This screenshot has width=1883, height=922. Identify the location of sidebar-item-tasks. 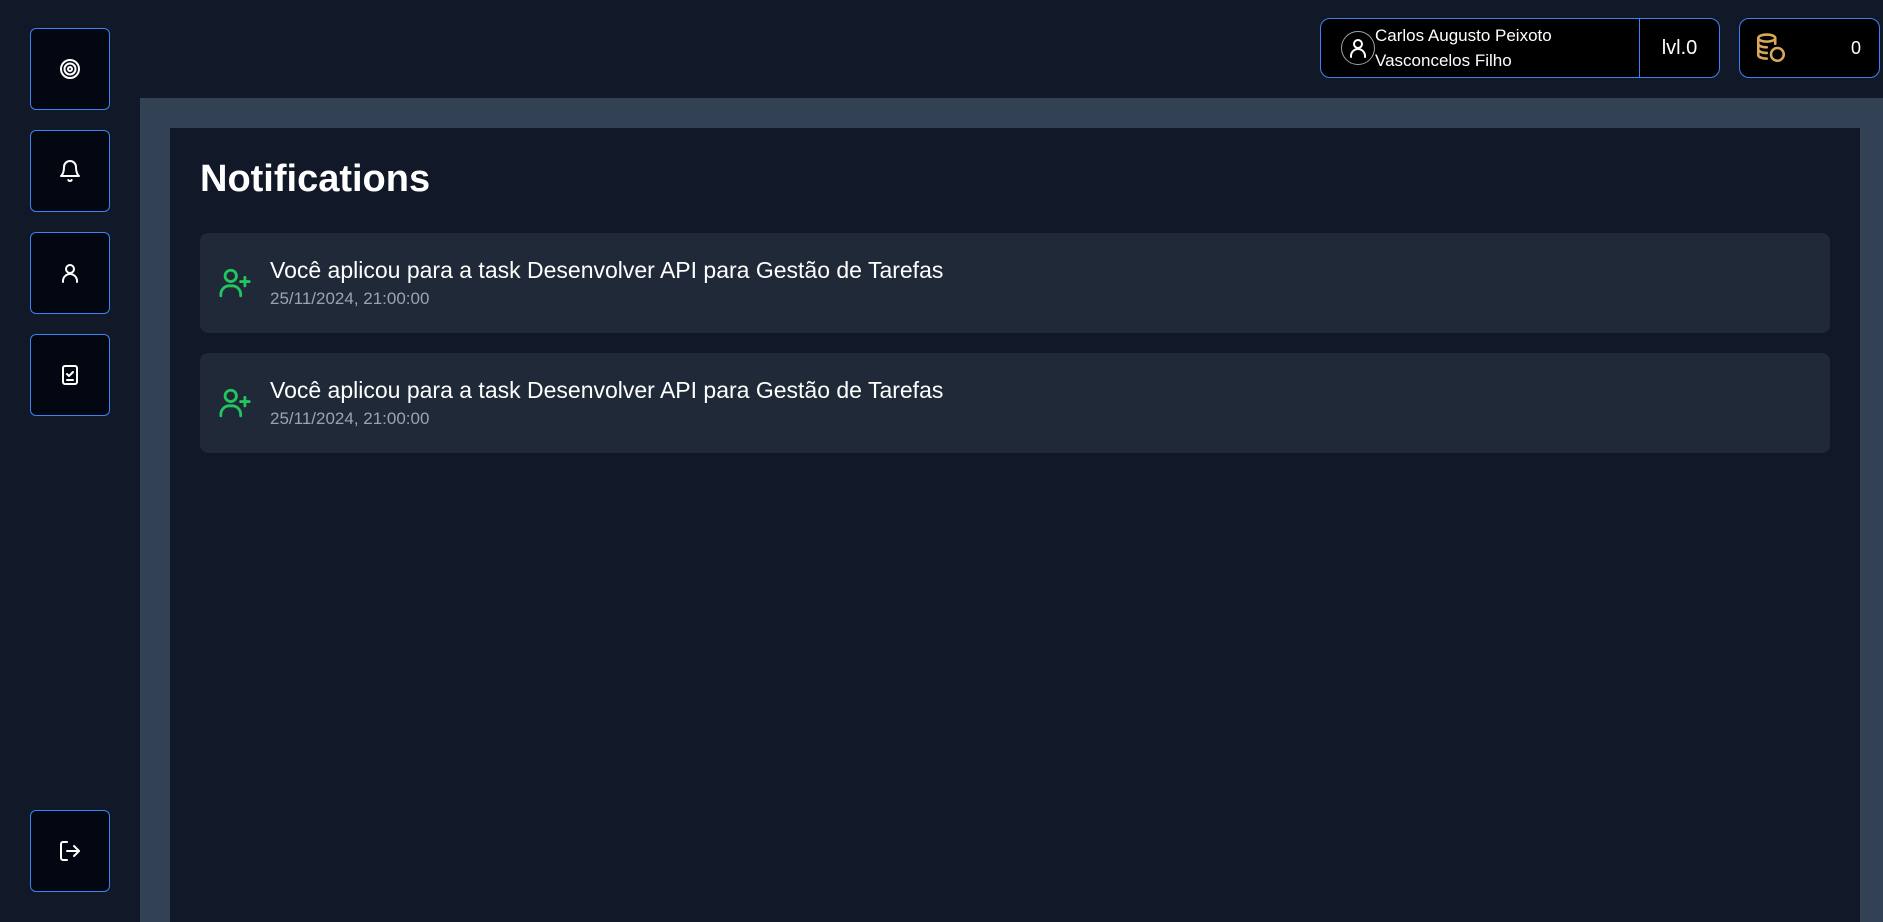
(70, 375).